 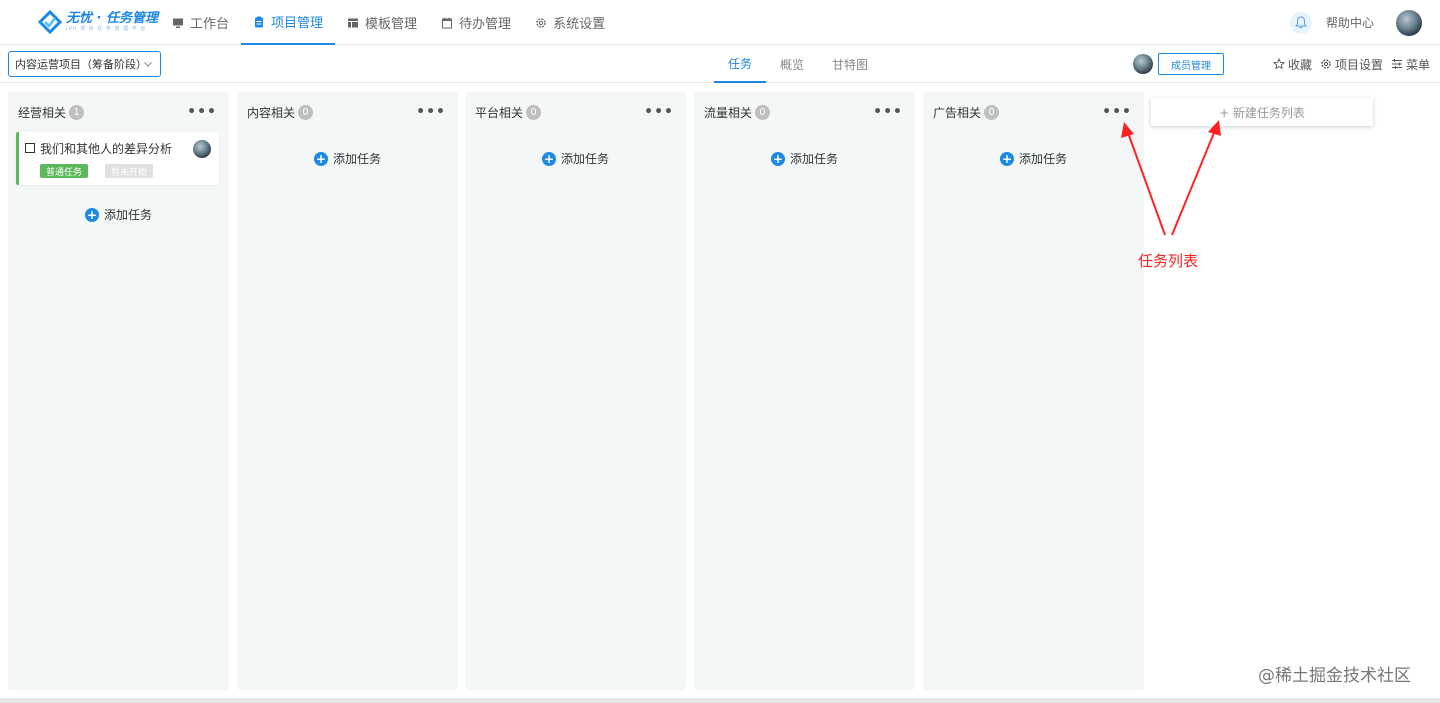 What do you see at coordinates (1292, 64) in the screenshot?
I see `favorite-button: 收藏` at bounding box center [1292, 64].